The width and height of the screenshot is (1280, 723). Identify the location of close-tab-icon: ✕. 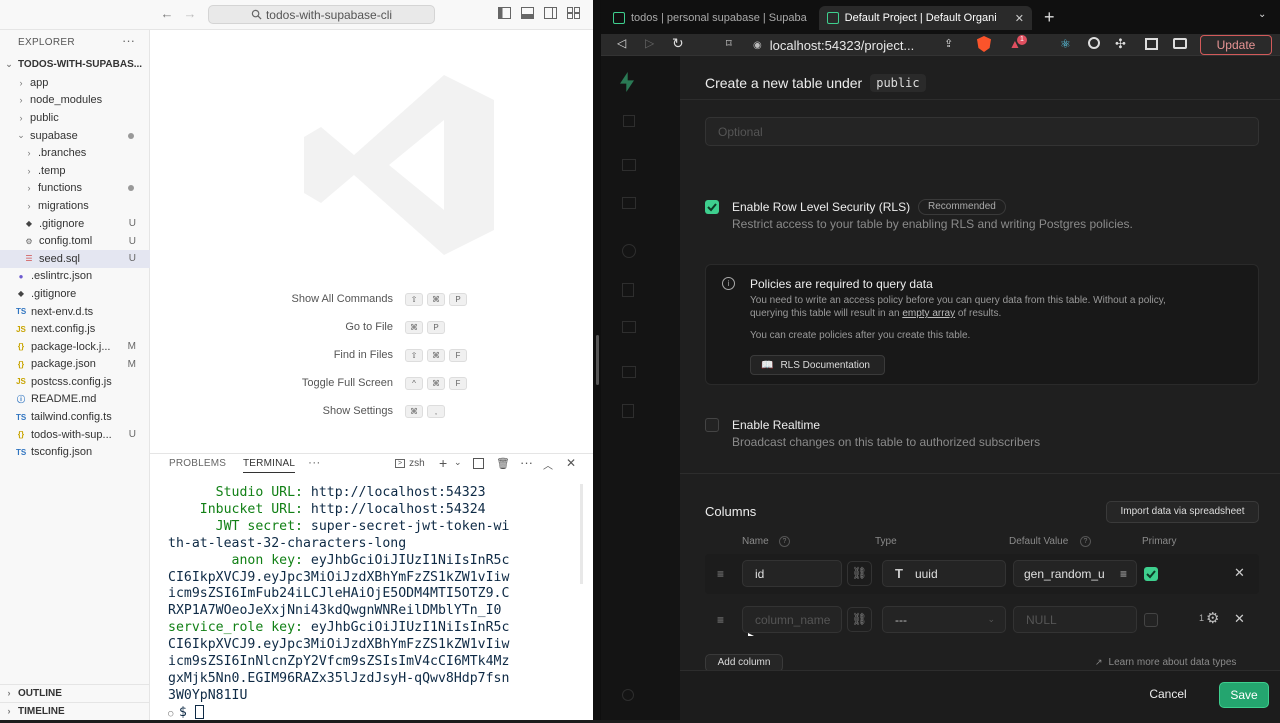
(1019, 18).